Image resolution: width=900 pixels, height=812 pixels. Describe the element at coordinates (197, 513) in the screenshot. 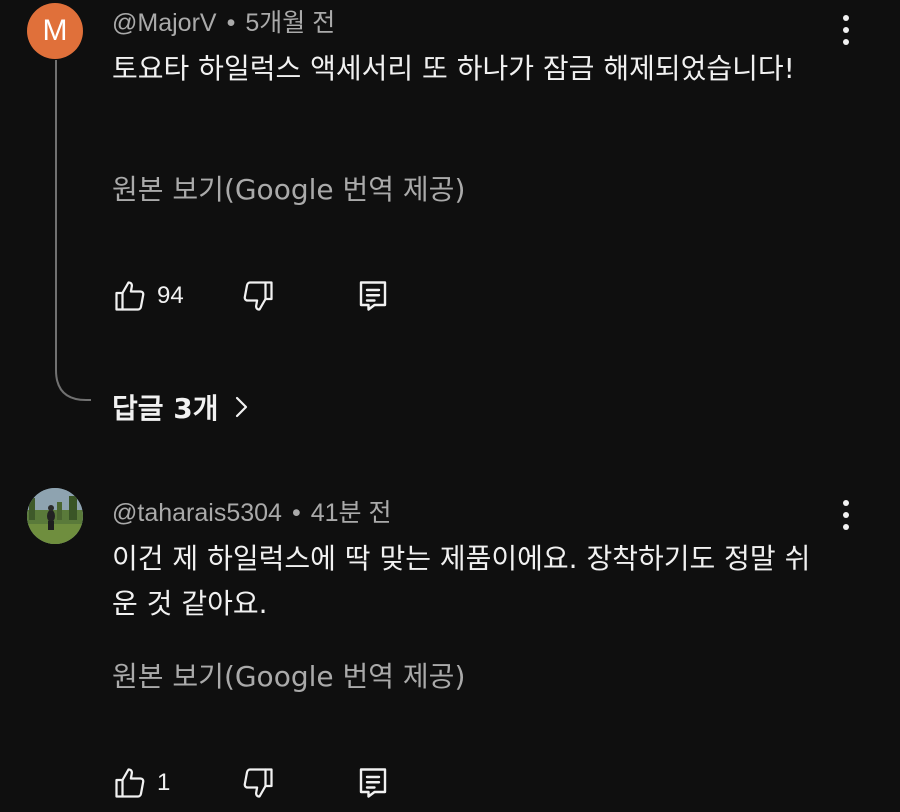

I see `author-name: @taharais5304` at that location.